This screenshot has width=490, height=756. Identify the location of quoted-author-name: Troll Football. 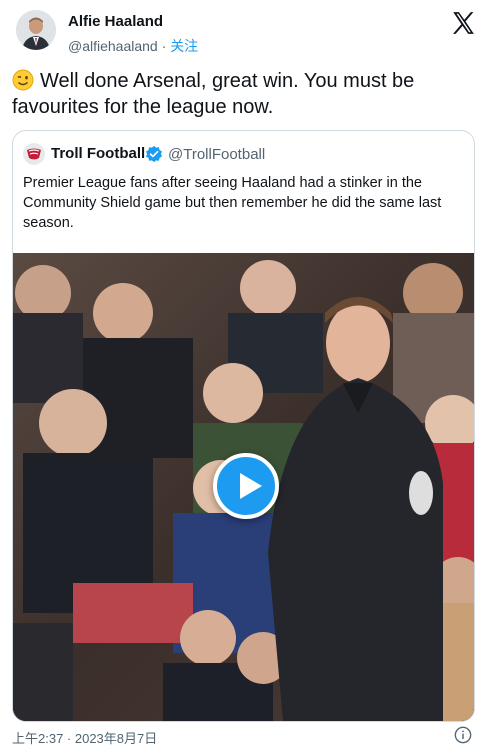
(98, 153).